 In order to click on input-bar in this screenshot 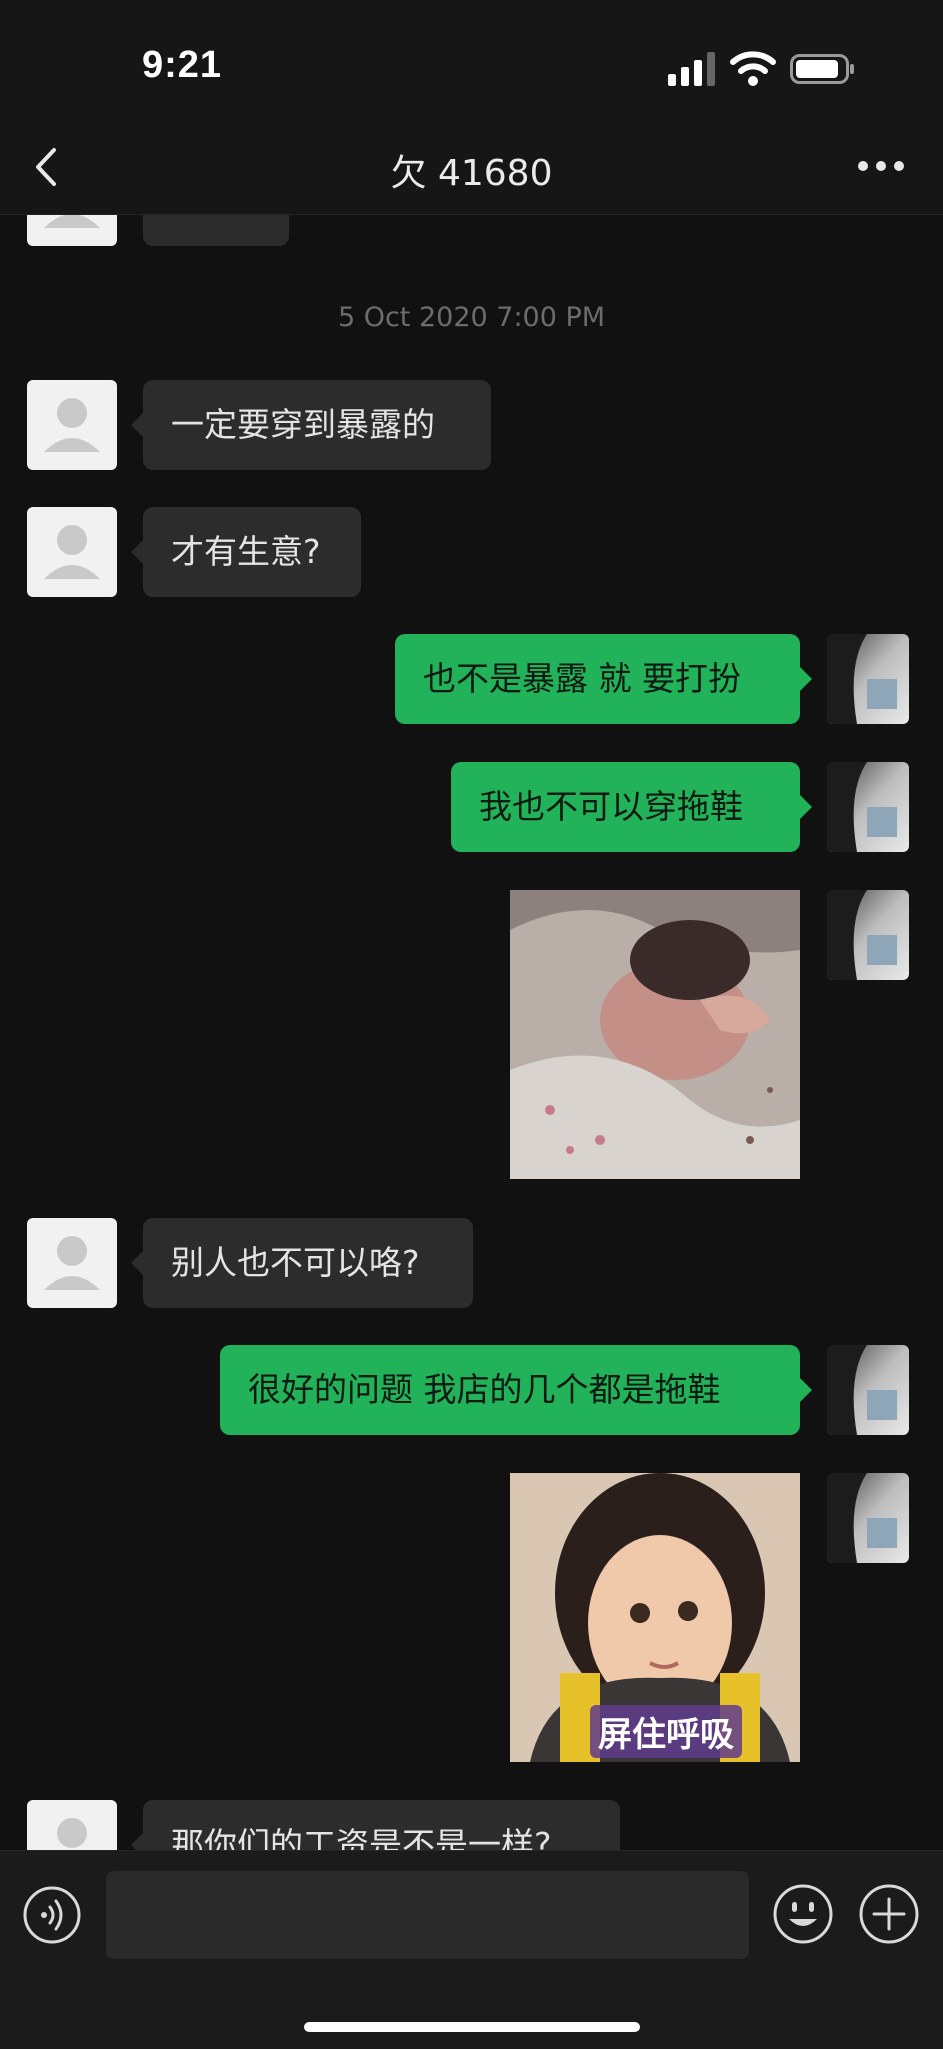, I will do `click(471, 1949)`.